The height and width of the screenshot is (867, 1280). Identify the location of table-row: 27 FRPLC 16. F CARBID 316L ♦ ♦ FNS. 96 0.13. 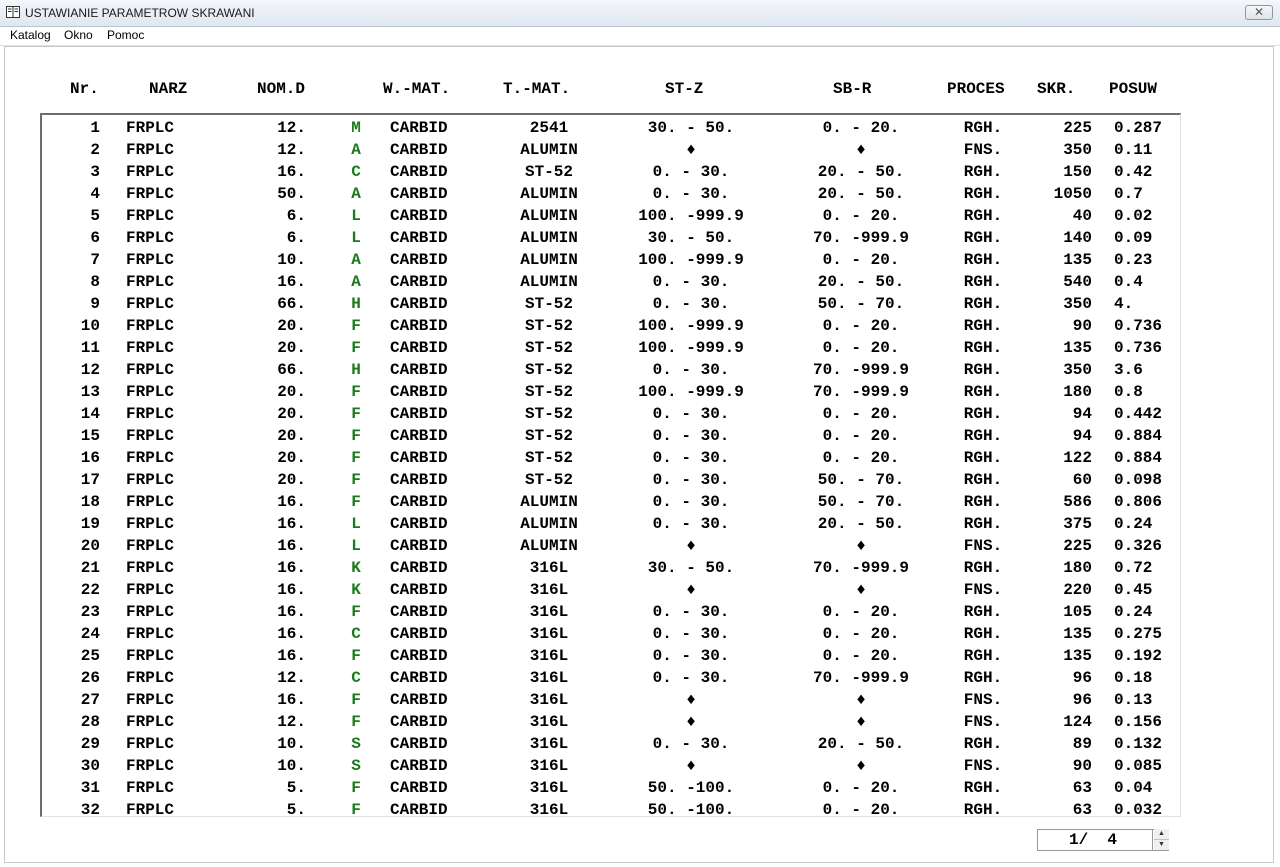
(611, 700).